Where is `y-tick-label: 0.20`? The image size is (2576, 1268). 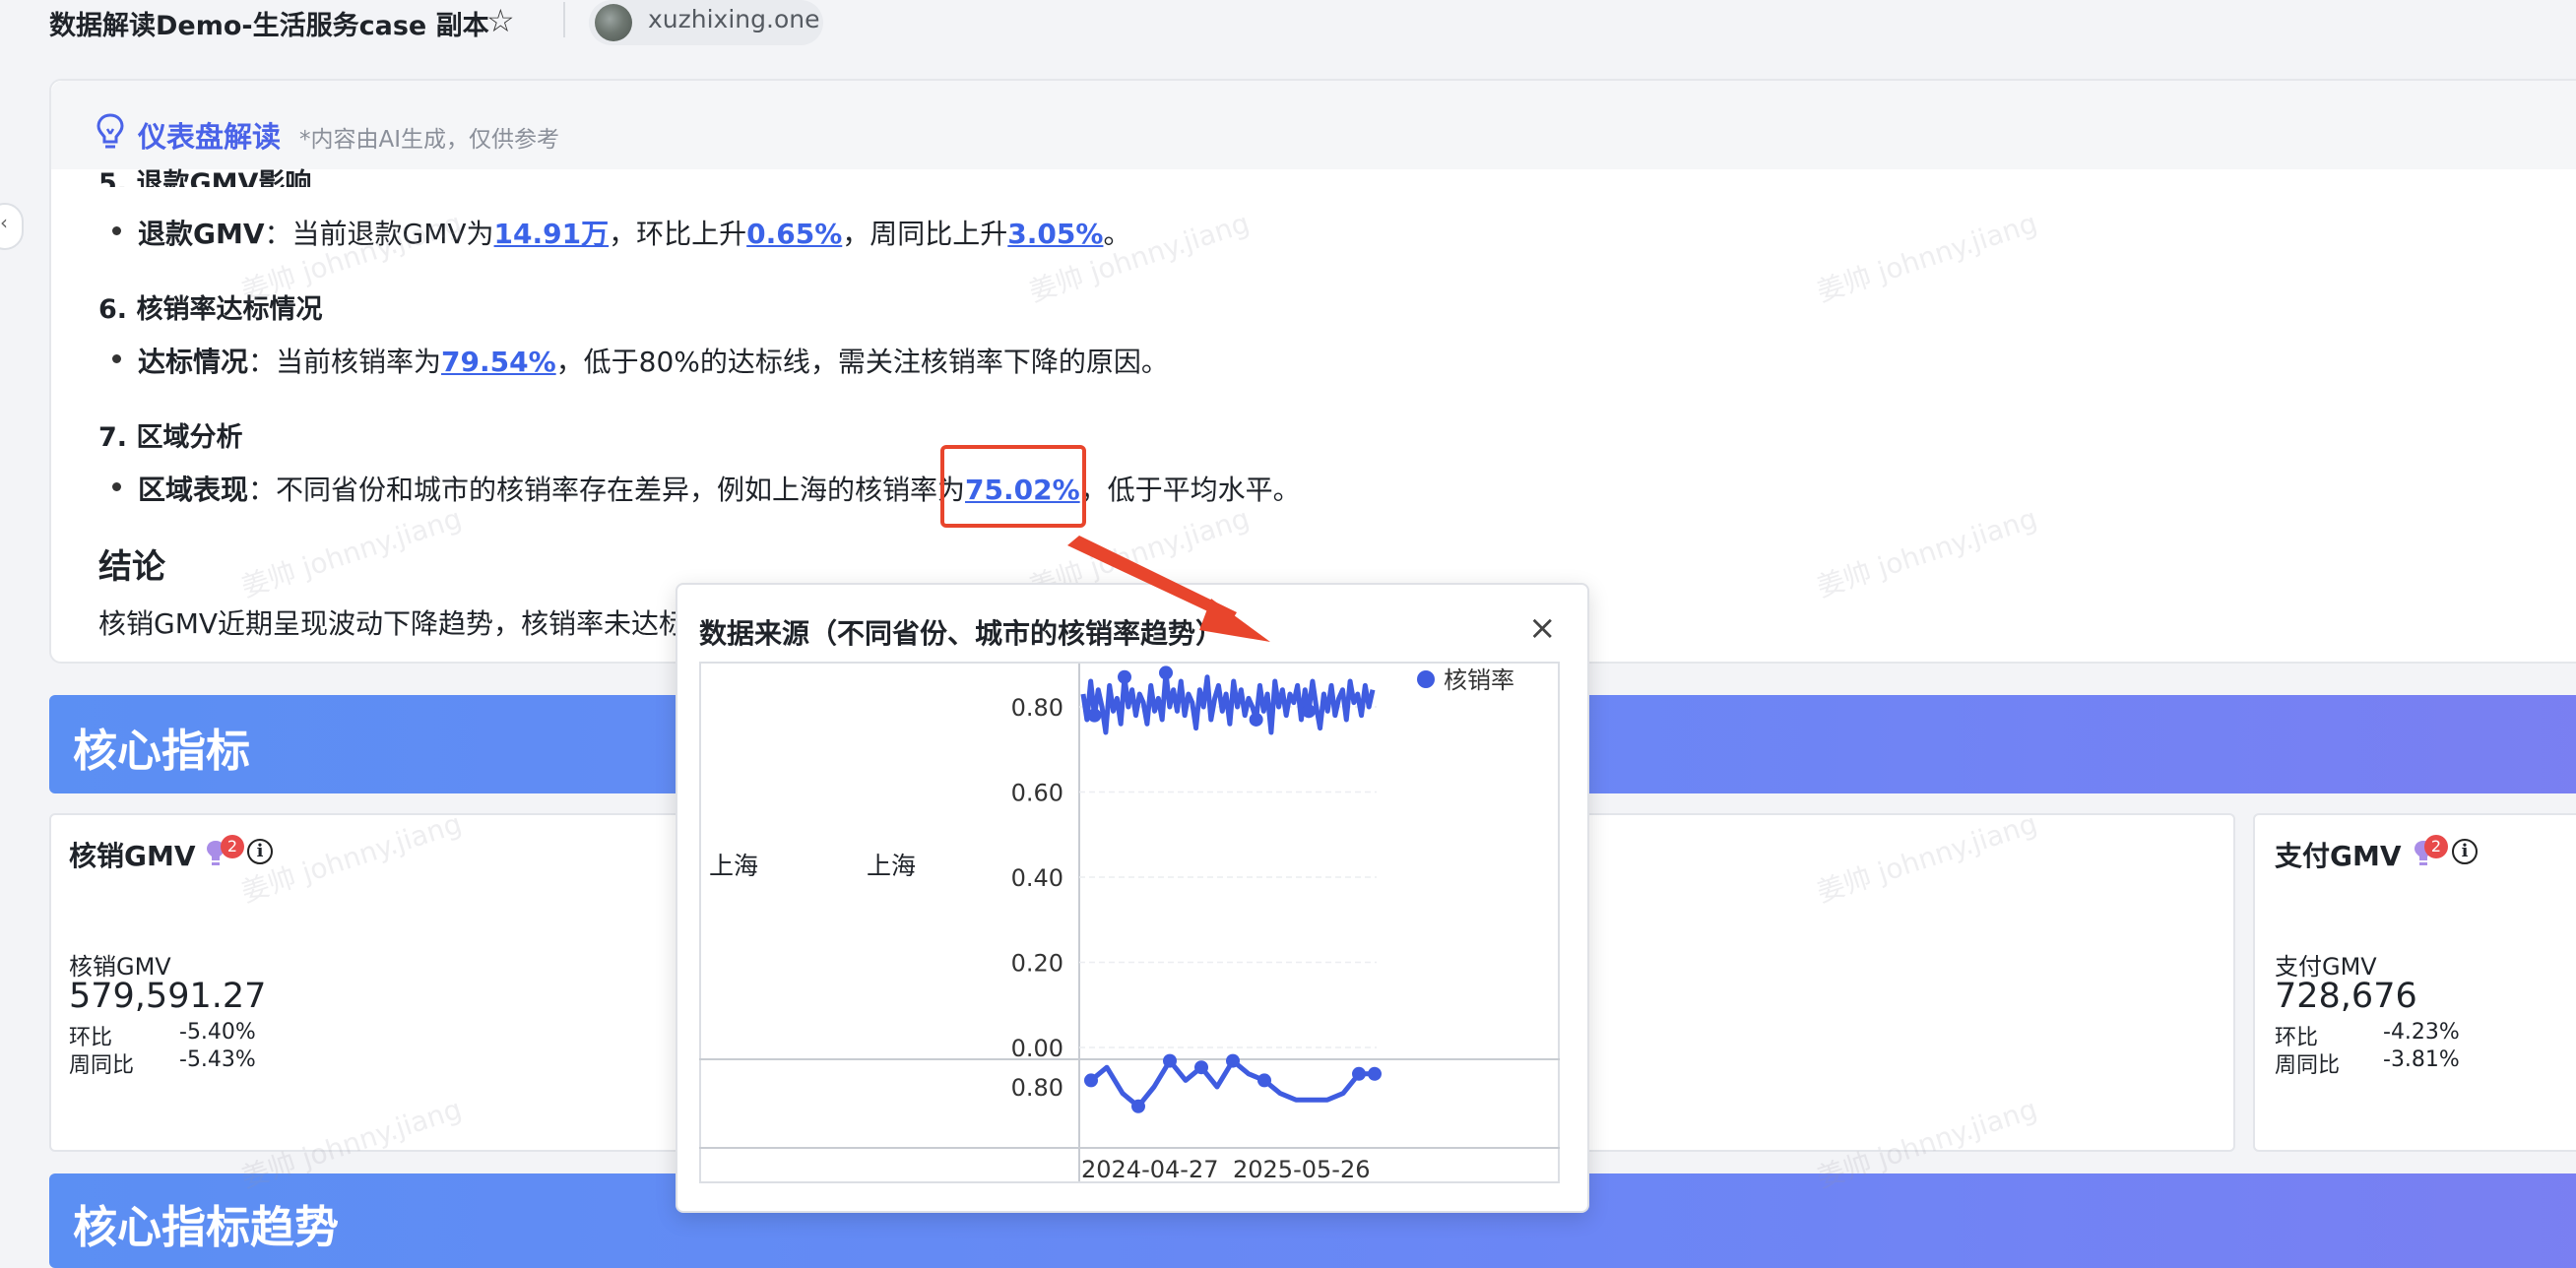
y-tick-label: 0.20 is located at coordinates (1037, 964).